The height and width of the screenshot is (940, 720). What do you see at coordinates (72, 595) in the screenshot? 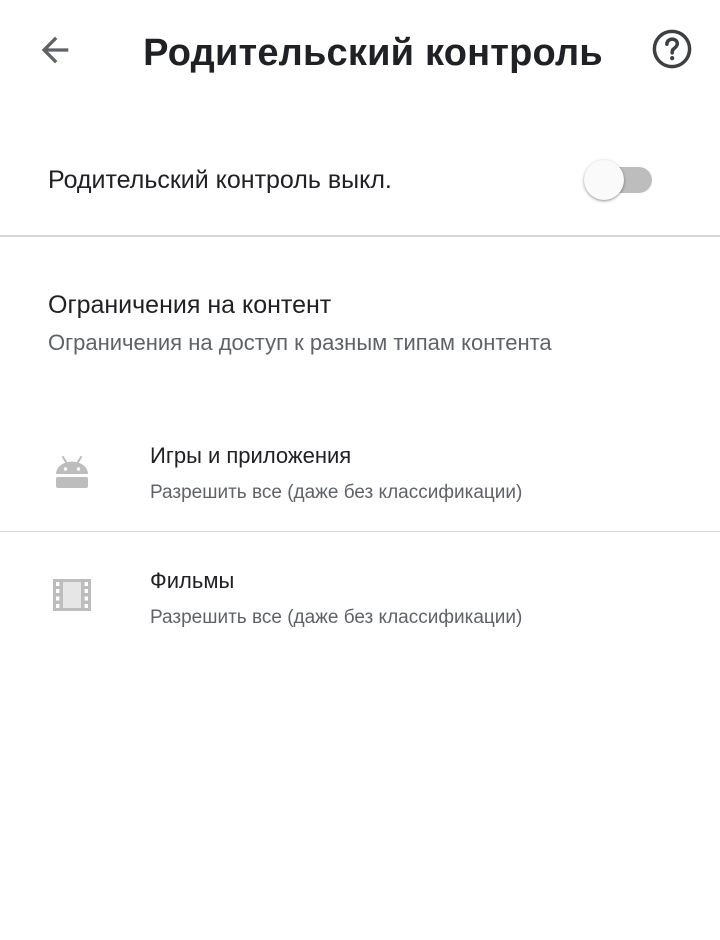
I see `movie-film-icon` at bounding box center [72, 595].